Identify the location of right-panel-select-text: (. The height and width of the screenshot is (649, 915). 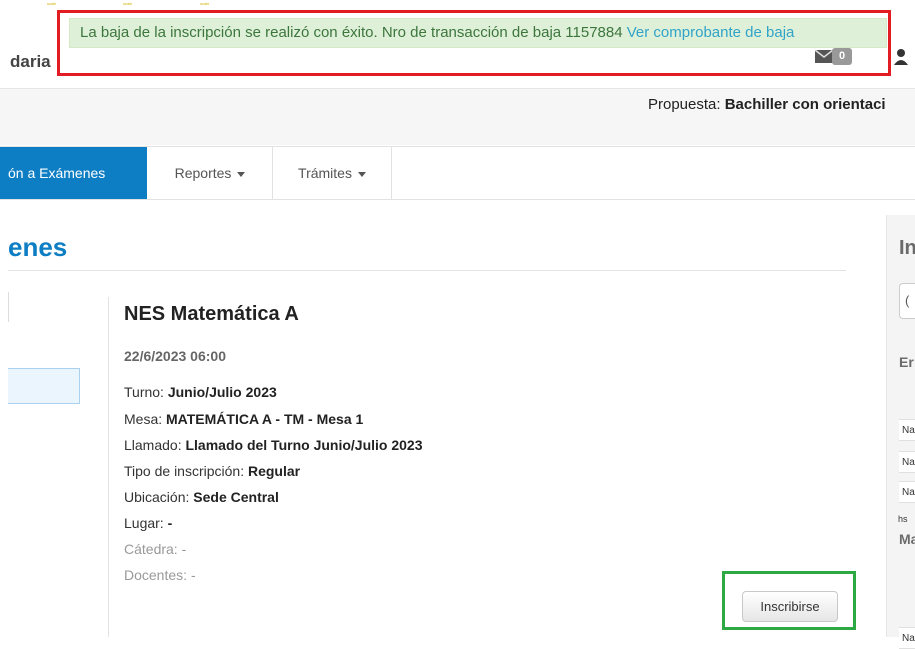
(907, 300).